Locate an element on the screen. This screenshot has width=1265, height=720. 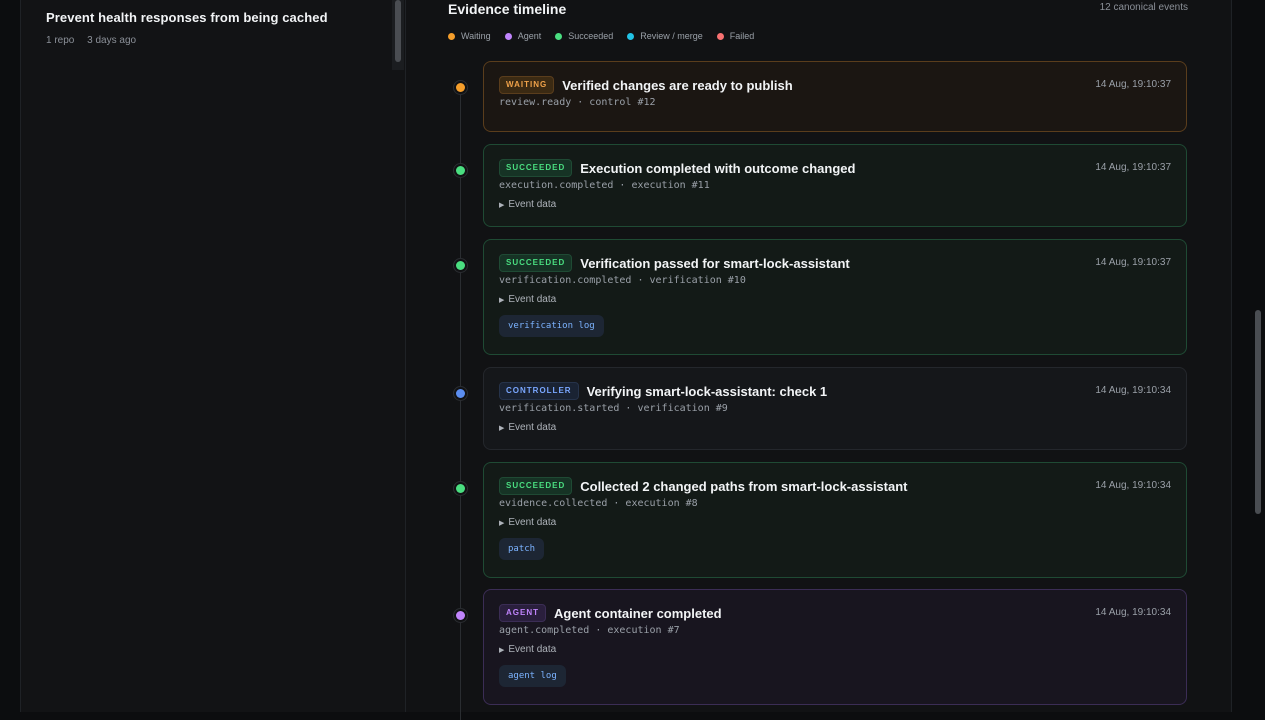
legend-item-agent: Agent is located at coordinates (523, 36).